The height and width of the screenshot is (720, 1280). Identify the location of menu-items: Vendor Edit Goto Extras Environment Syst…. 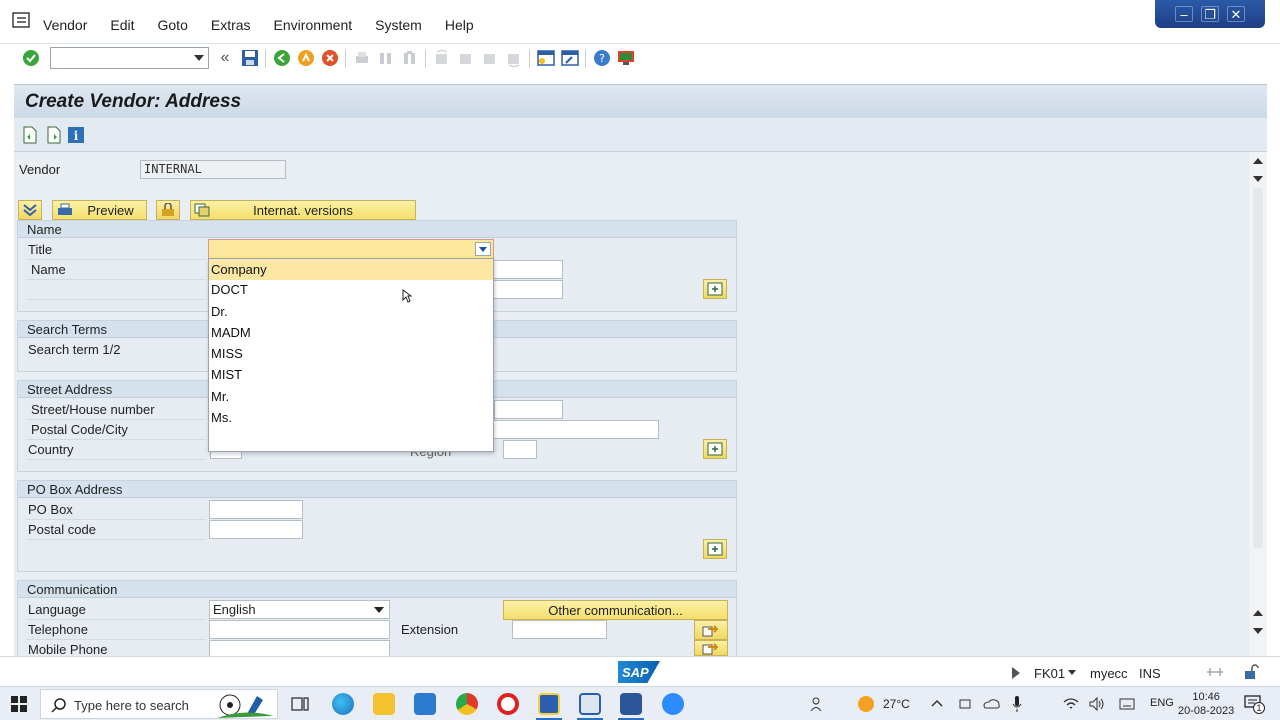
(270, 25).